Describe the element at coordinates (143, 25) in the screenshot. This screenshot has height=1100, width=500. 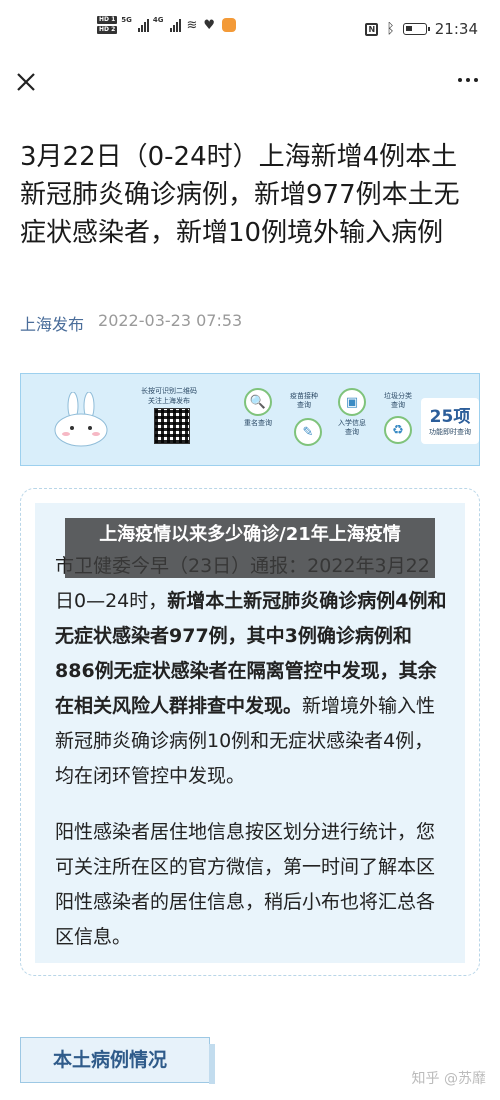
I see `signal-icon` at that location.